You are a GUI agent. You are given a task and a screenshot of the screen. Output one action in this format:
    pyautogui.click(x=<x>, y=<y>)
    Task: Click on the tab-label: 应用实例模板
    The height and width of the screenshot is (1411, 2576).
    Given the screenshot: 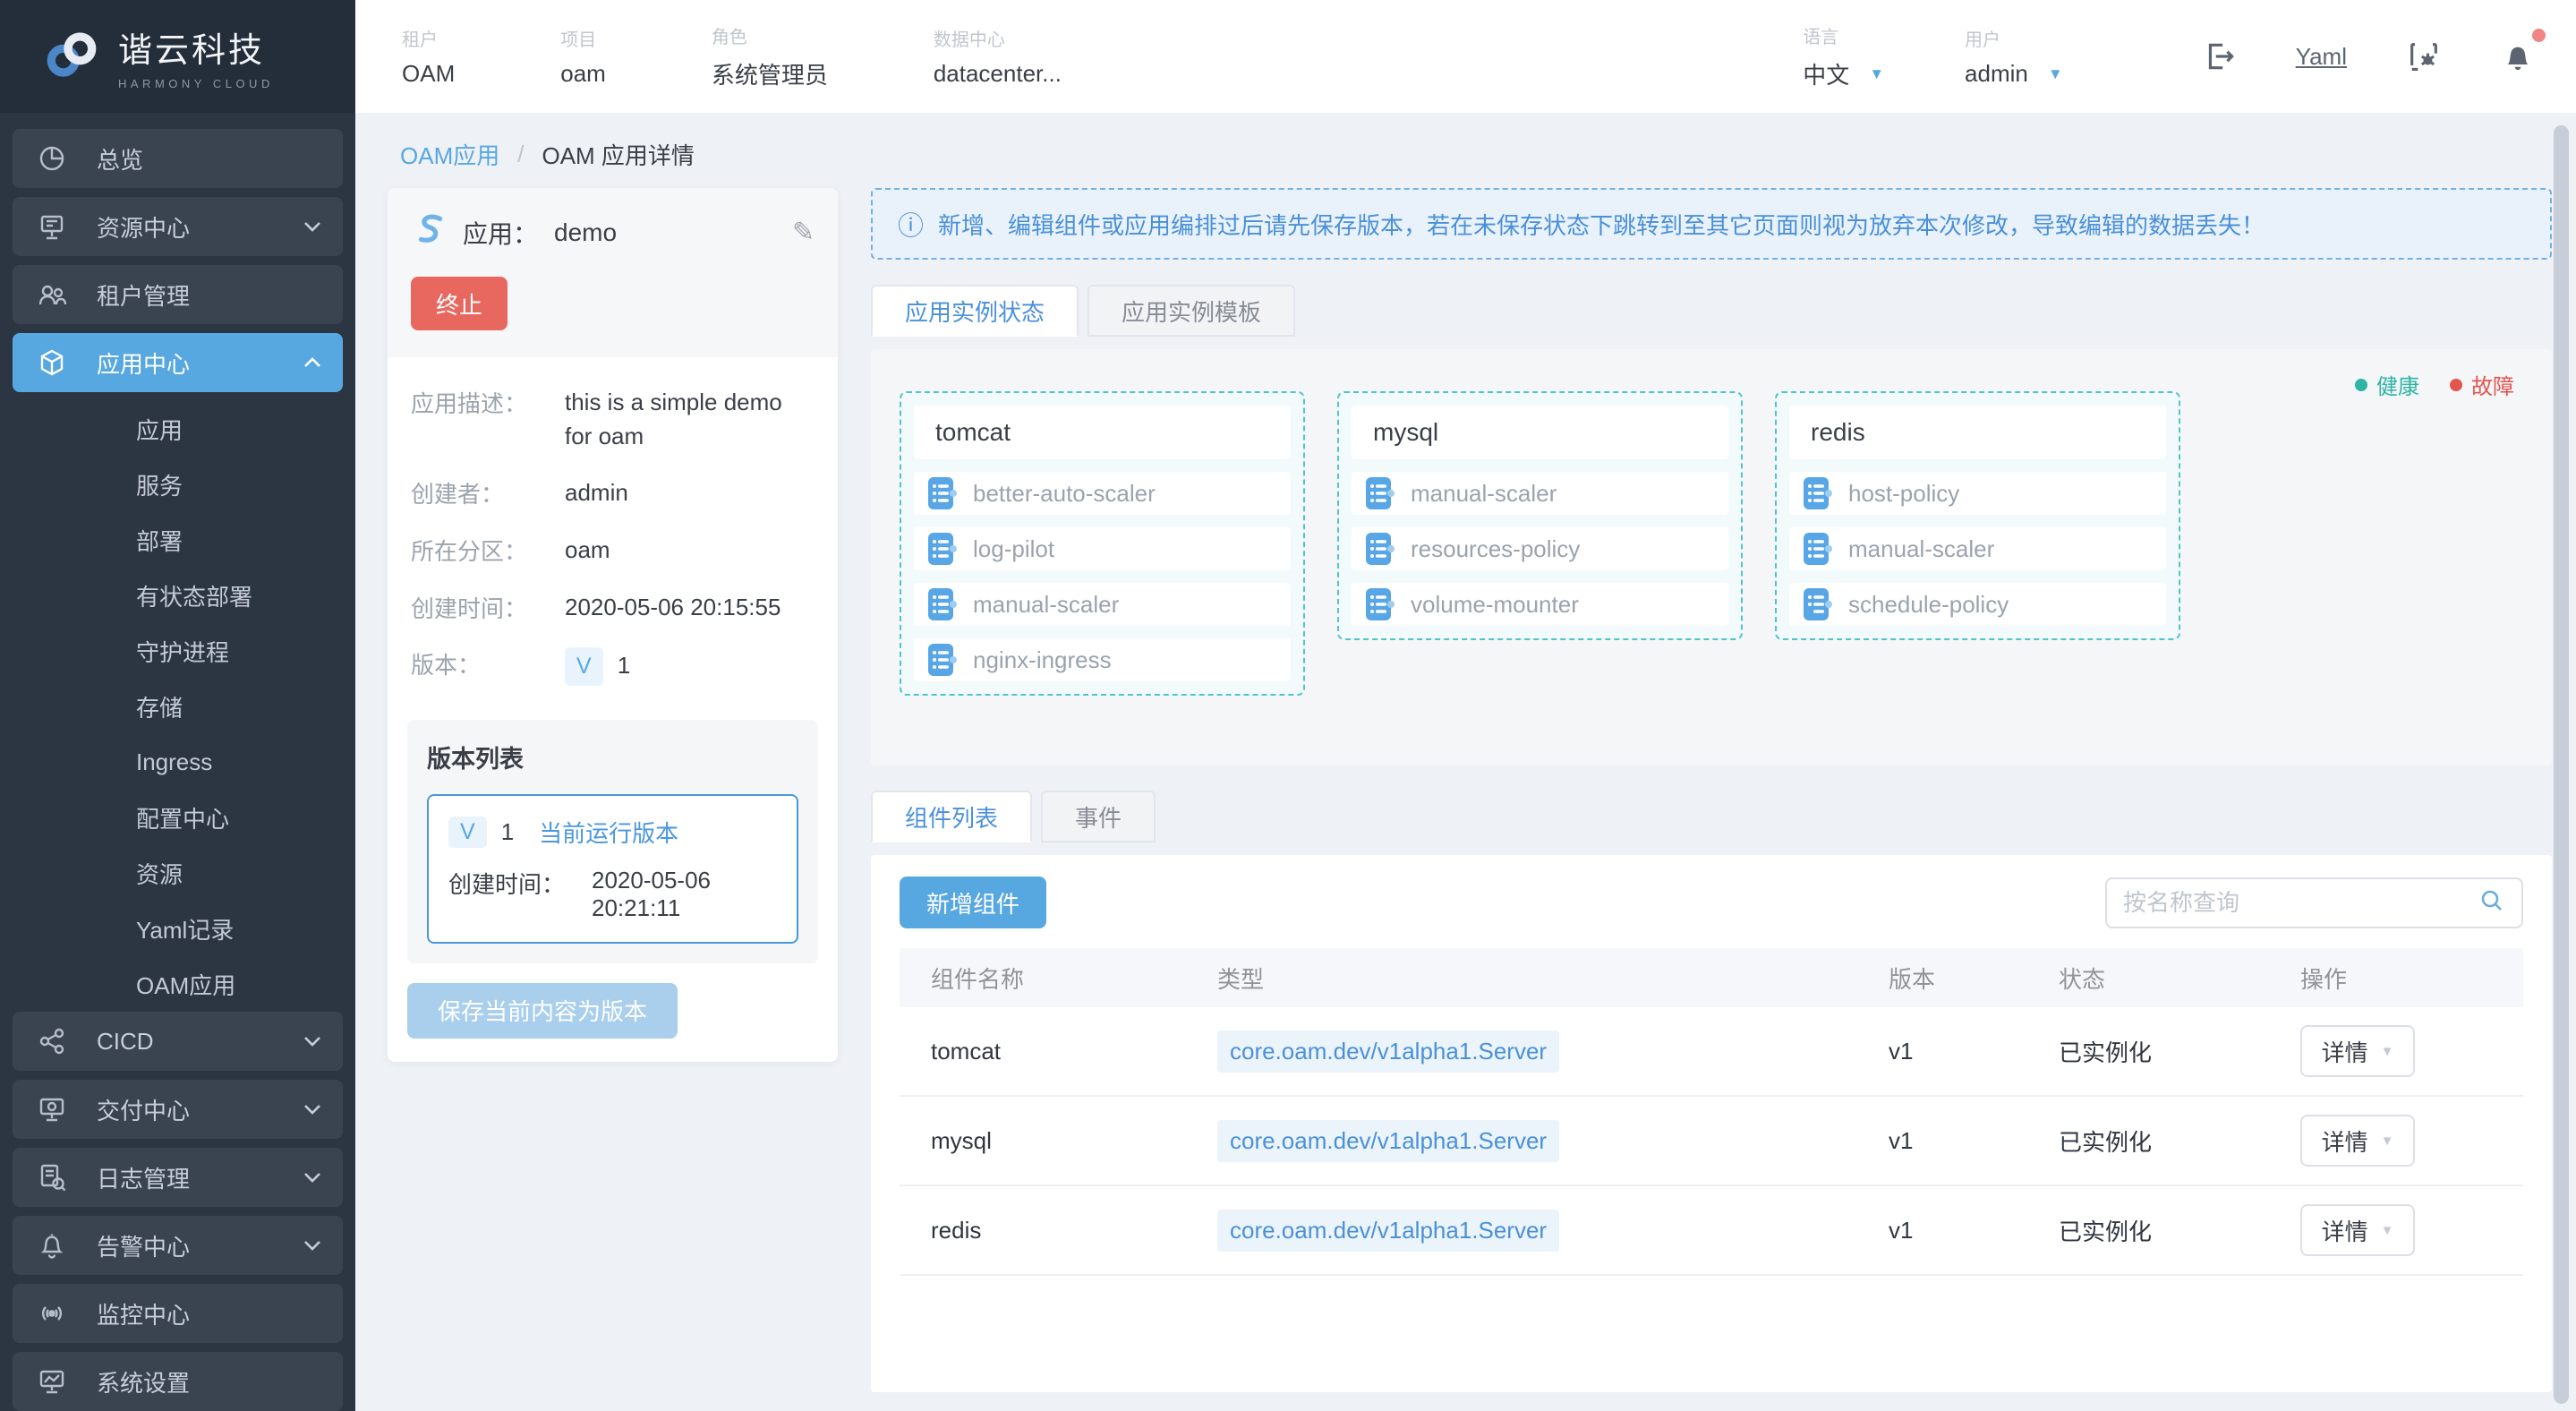 What is the action you would take?
    pyautogui.click(x=1192, y=312)
    